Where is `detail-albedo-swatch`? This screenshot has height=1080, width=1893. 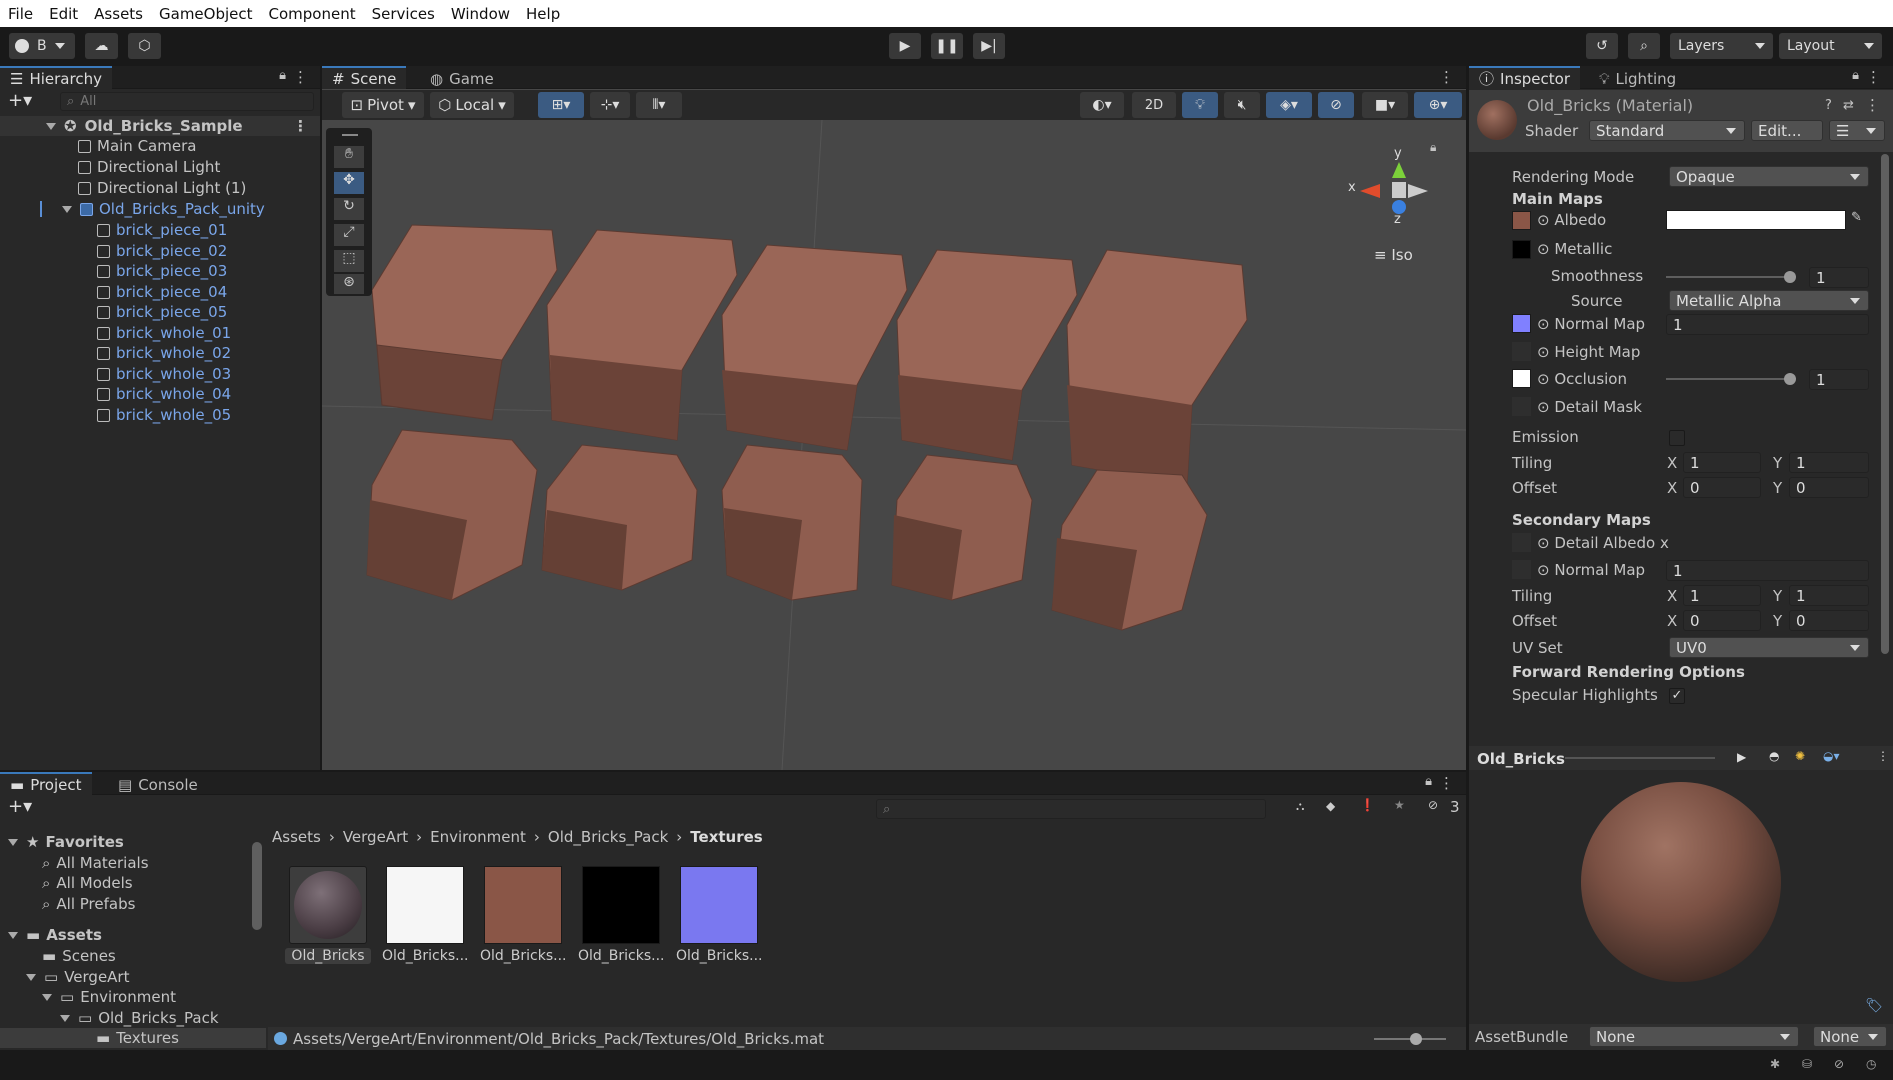 detail-albedo-swatch is located at coordinates (1521, 542).